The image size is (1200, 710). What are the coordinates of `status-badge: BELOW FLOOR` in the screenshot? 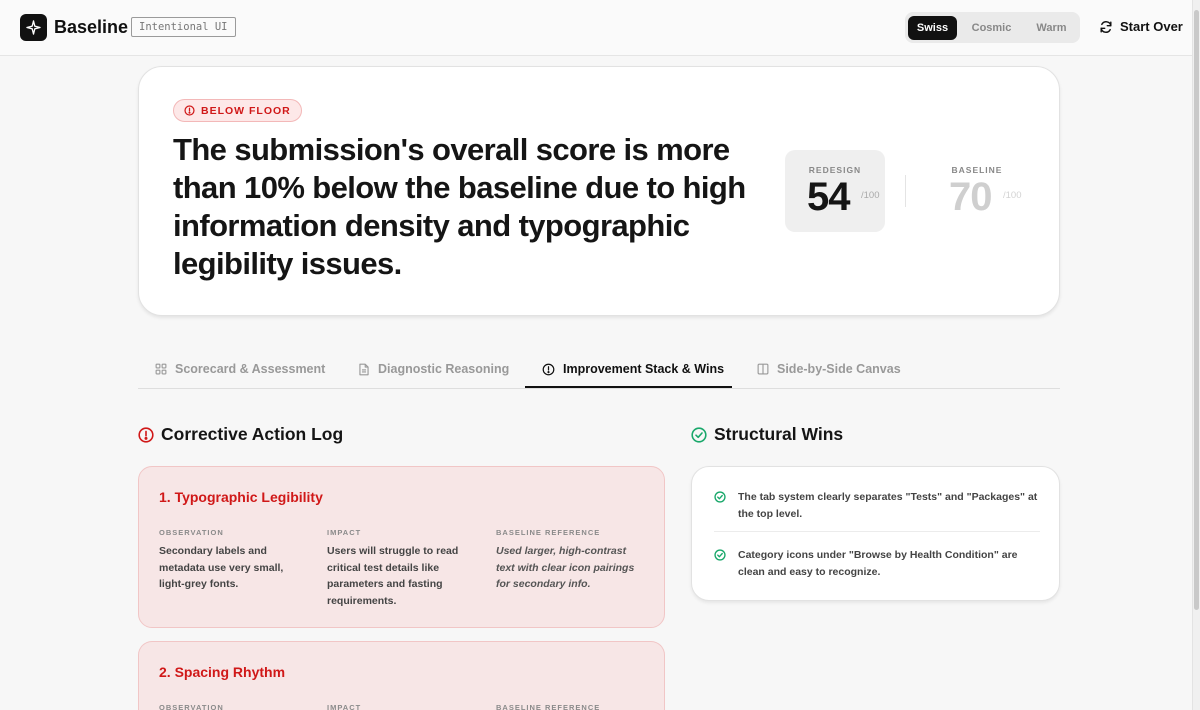 It's located at (237, 110).